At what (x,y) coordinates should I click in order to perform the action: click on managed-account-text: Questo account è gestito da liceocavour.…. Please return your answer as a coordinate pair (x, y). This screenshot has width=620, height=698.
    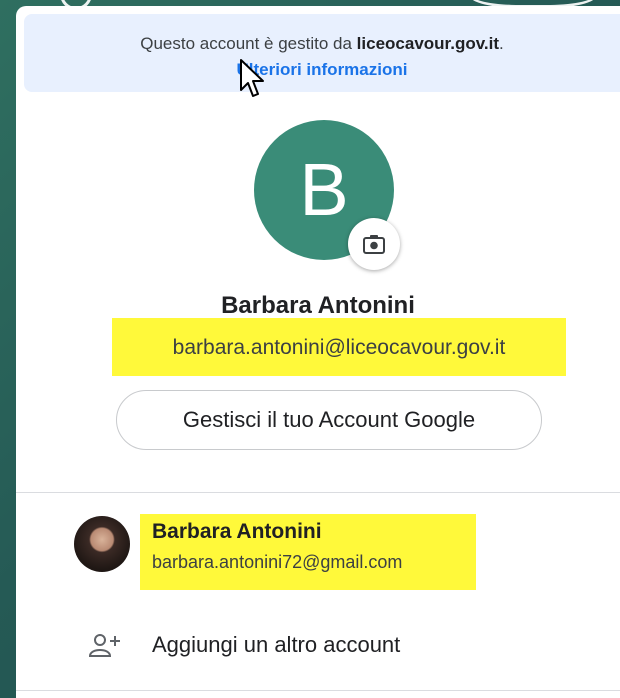
    Looking at the image, I should click on (322, 43).